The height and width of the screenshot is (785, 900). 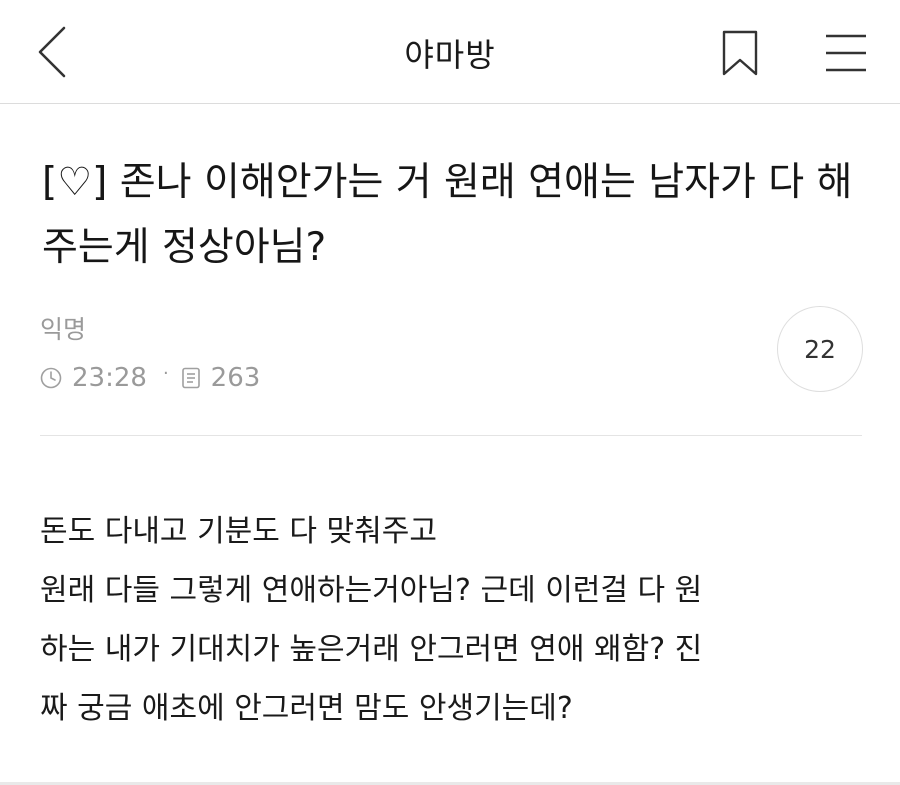 What do you see at coordinates (190, 378) in the screenshot?
I see `document-icon` at bounding box center [190, 378].